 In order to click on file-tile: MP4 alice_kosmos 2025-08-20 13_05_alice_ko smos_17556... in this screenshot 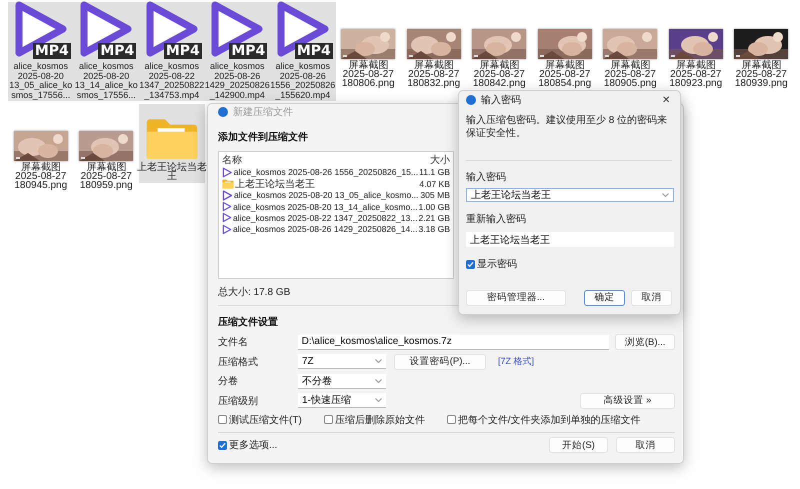, I will do `click(41, 51)`.